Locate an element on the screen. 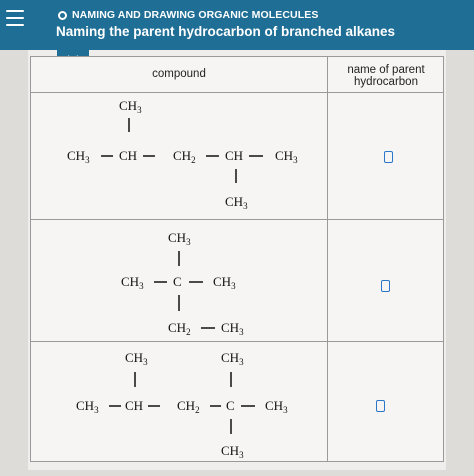 The height and width of the screenshot is (476, 474). topic-row: NAMING AND DRAWING ORGANIC MOLECULES is located at coordinates (188, 15).